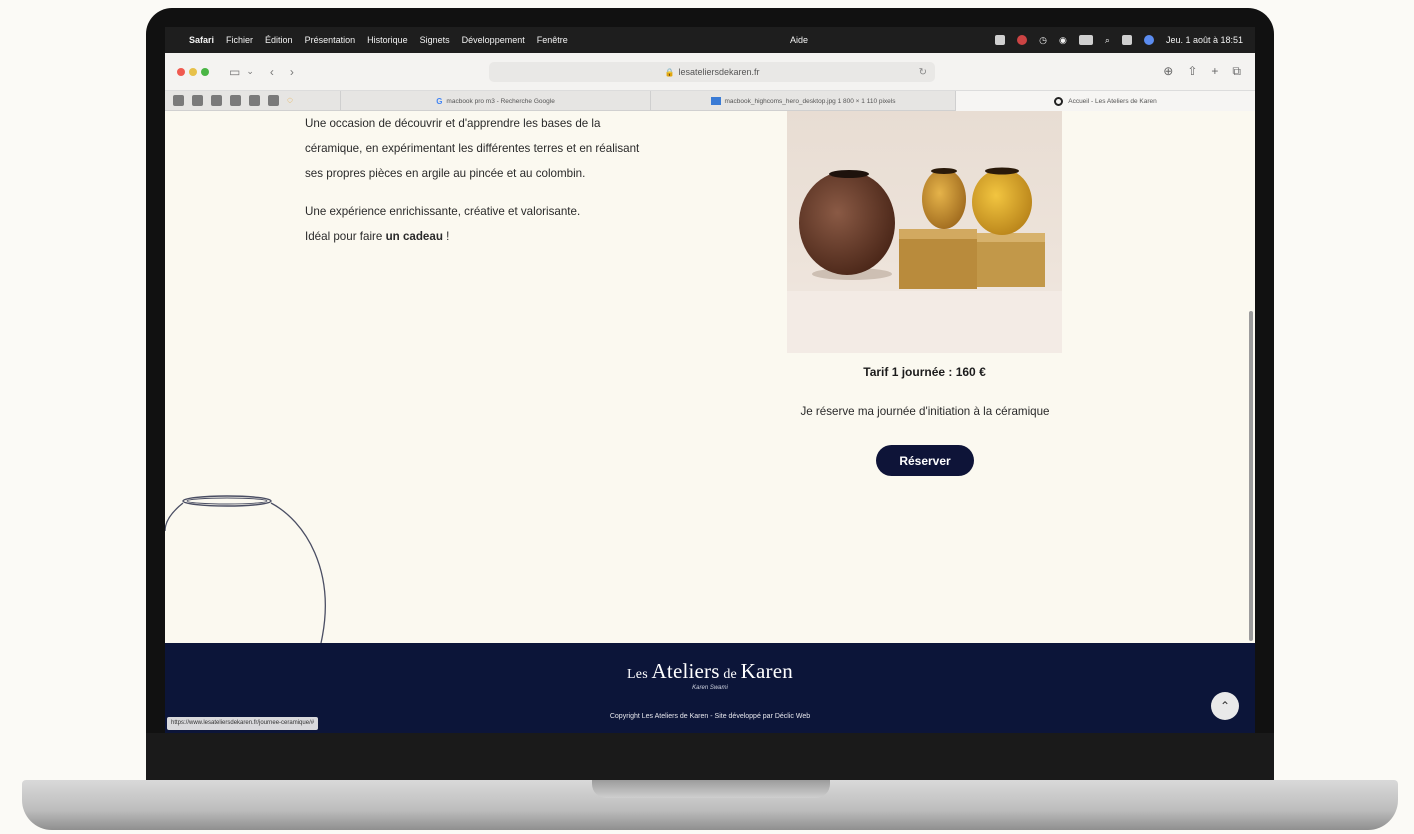 Image resolution: width=1414 pixels, height=834 pixels. I want to click on menu-clock: Jeu. 1 août à 18:51, so click(1204, 40).